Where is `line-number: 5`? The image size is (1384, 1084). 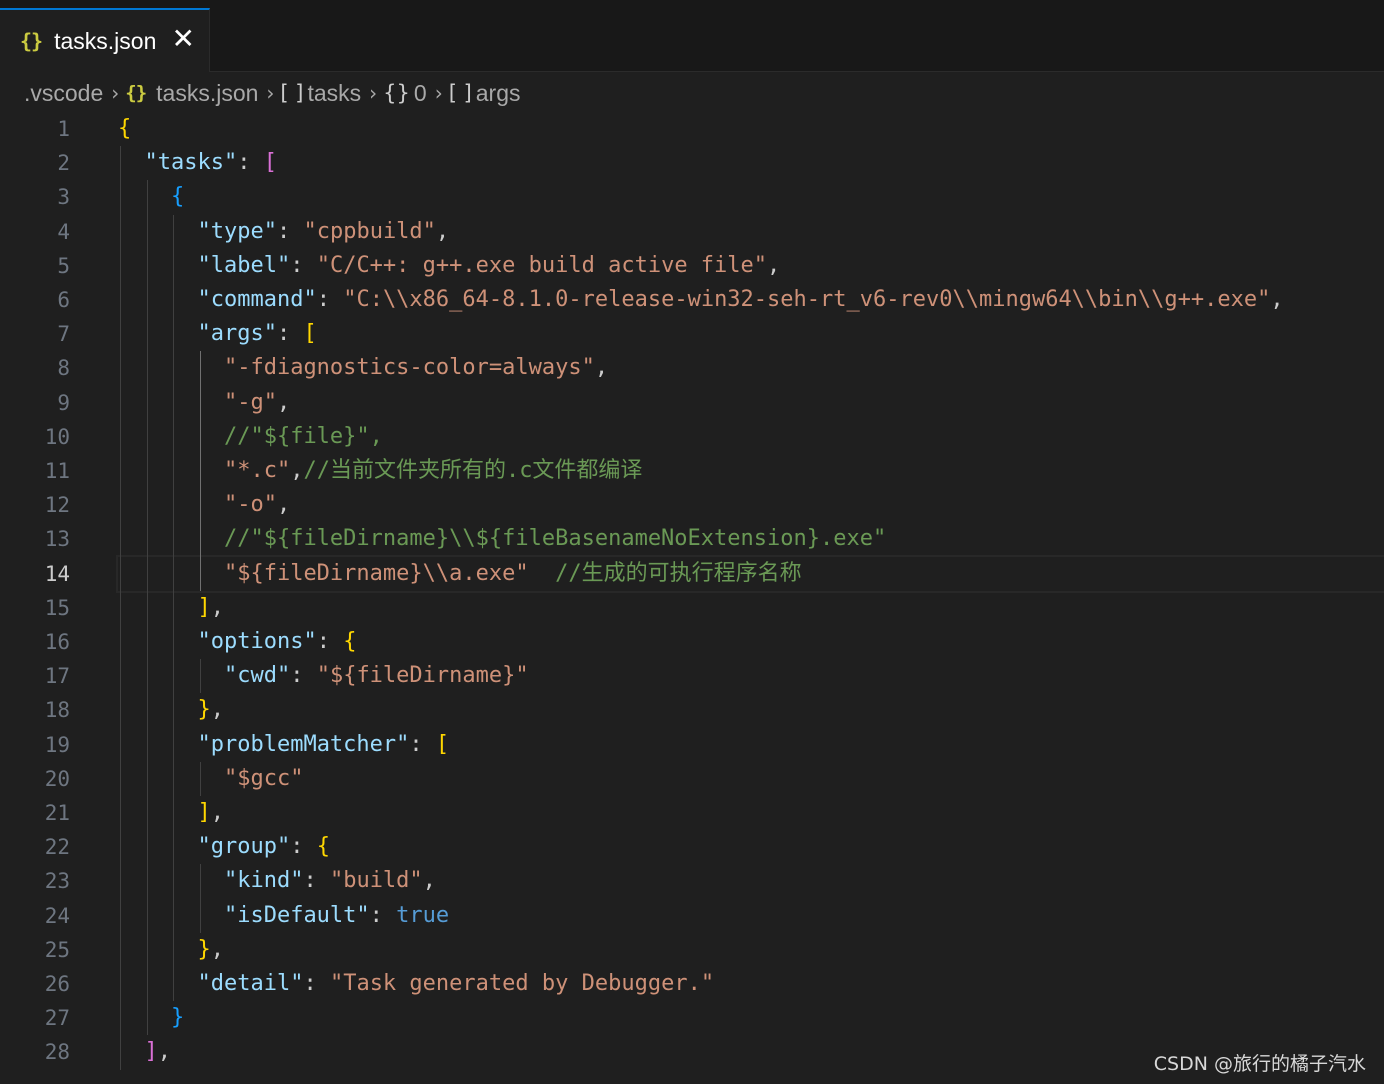
line-number: 5 is located at coordinates (63, 265).